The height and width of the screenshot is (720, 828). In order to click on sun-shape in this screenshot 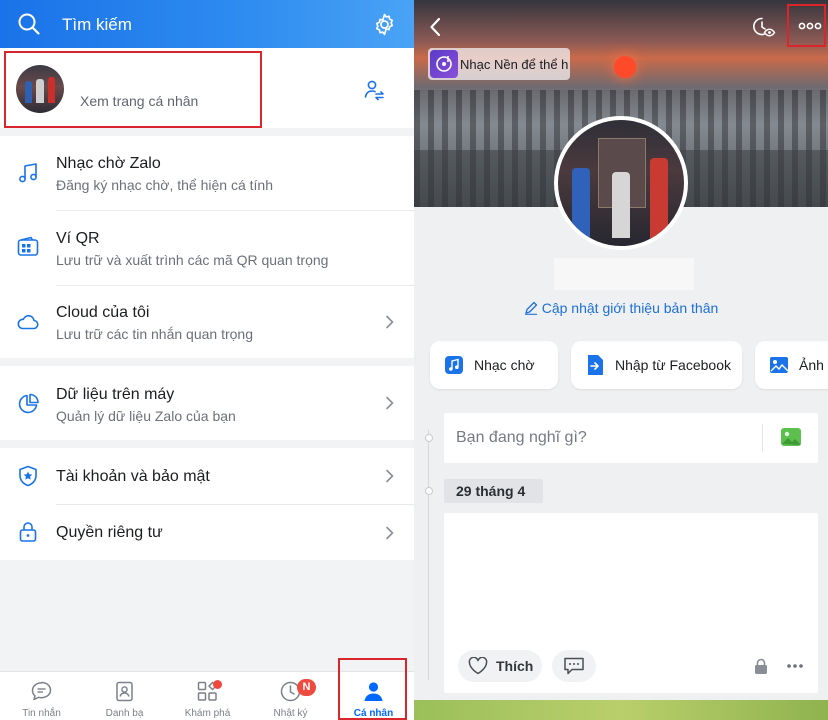, I will do `click(625, 67)`.